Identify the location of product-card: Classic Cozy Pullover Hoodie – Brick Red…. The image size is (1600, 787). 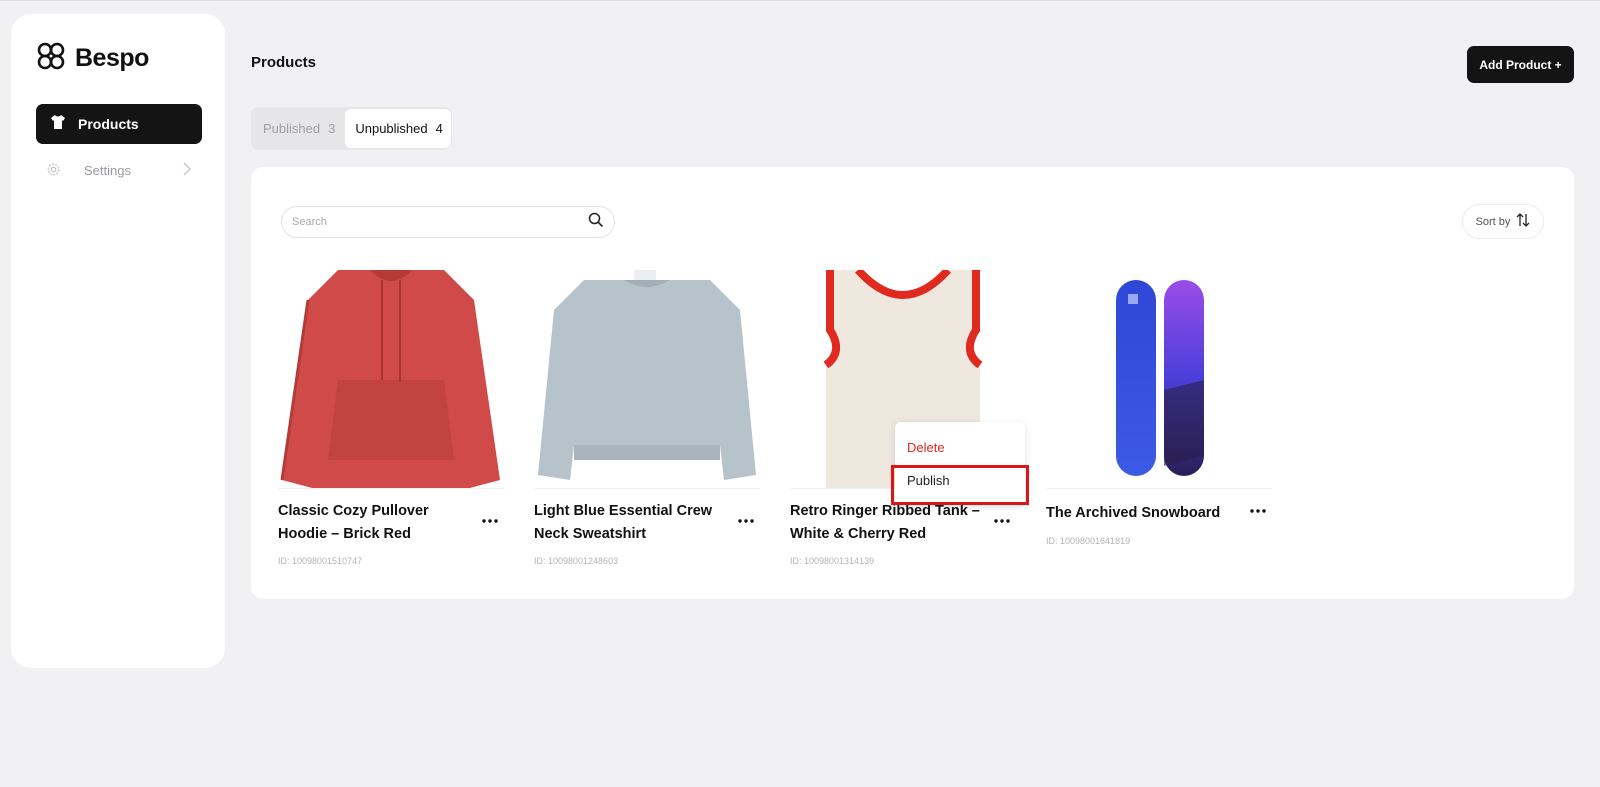
(392, 418).